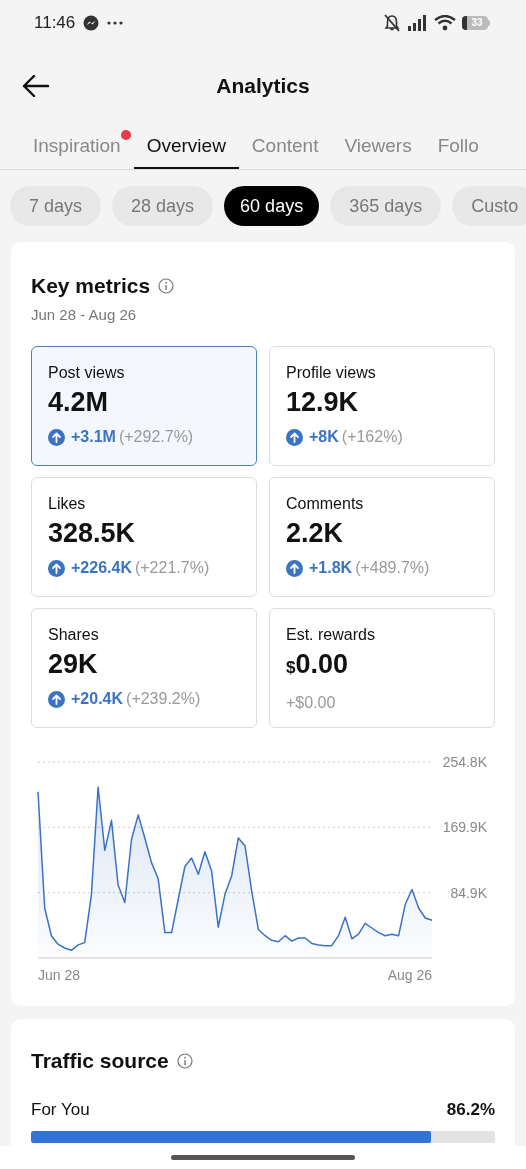  Describe the element at coordinates (56, 206) in the screenshot. I see `range-chip: 7 days` at that location.